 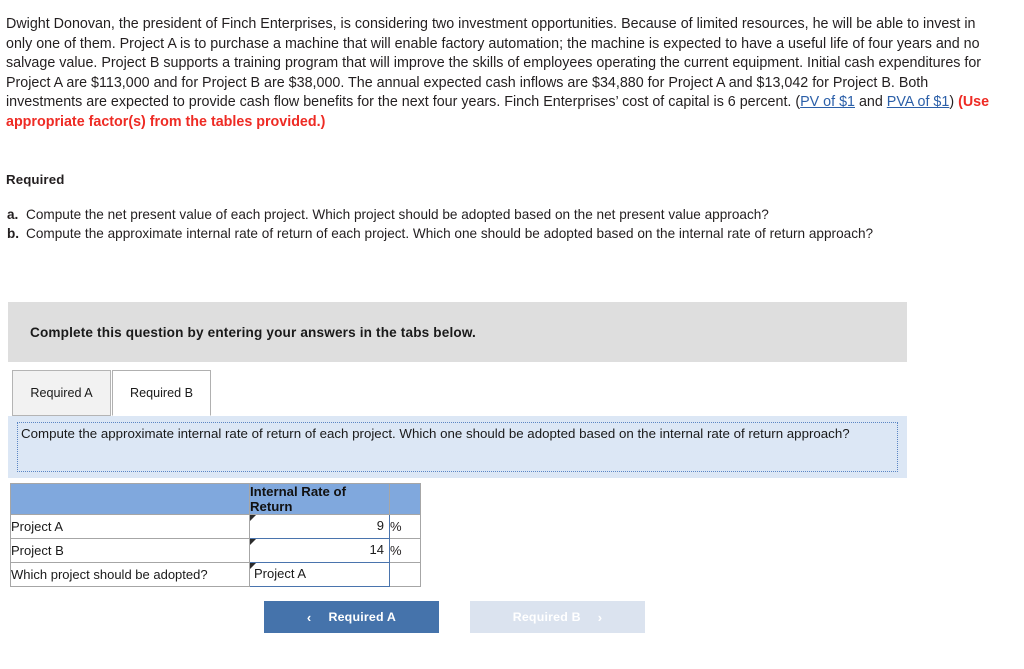 What do you see at coordinates (918, 102) in the screenshot?
I see `pva-of-1-link: PVA of $1` at bounding box center [918, 102].